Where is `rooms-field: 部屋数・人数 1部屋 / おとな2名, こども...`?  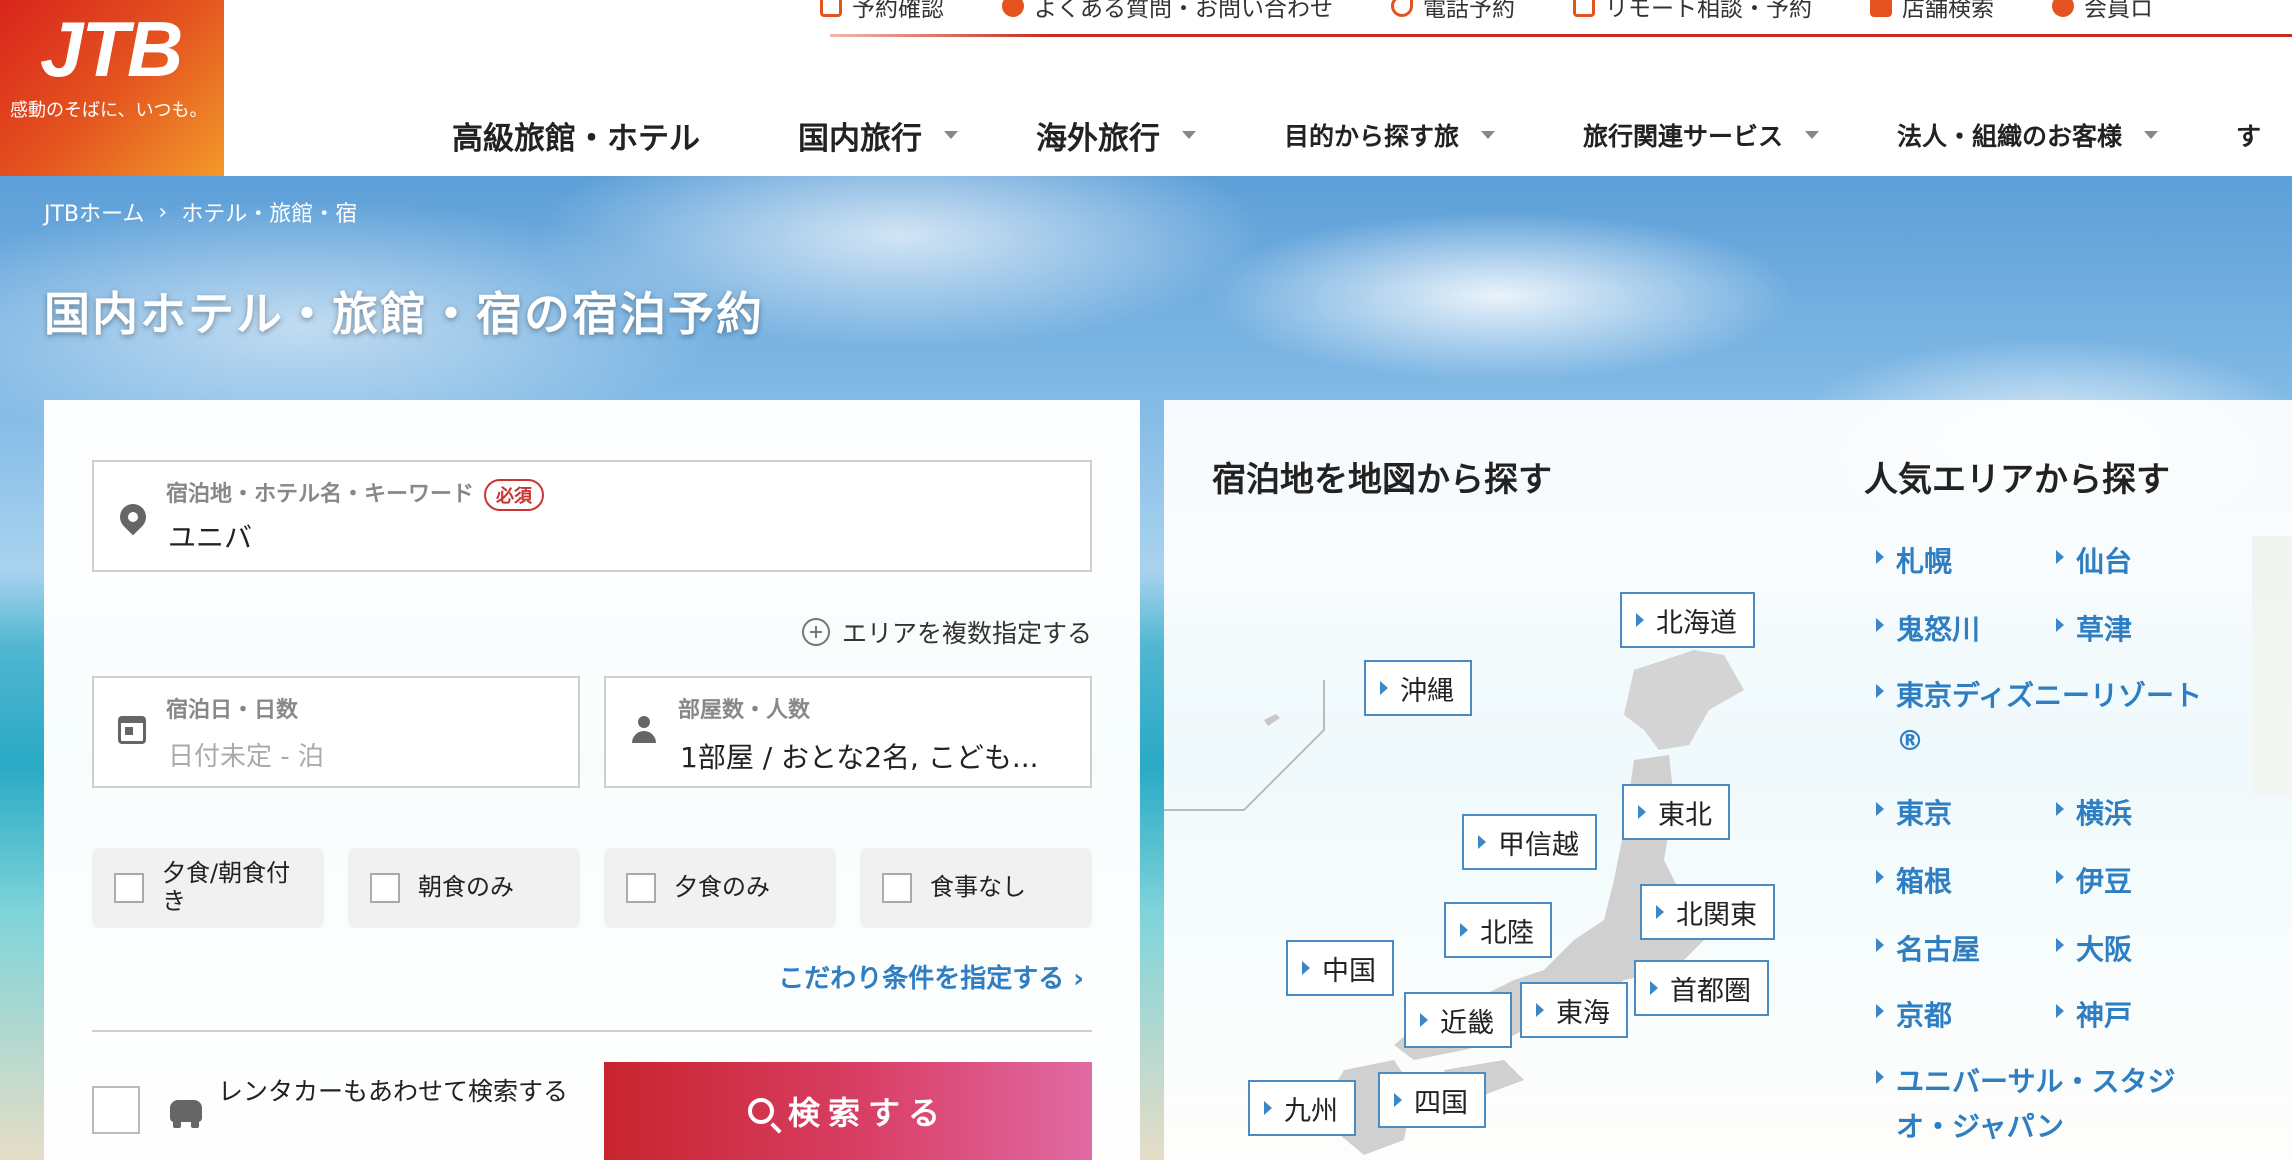 rooms-field: 部屋数・人数 1部屋 / おとな2名, こども... is located at coordinates (848, 732).